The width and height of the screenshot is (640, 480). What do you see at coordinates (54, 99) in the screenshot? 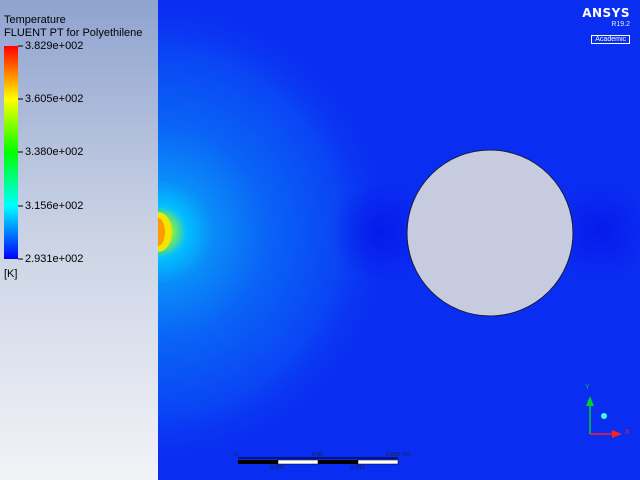
I see `legend-label-2: 3.605e+002` at bounding box center [54, 99].